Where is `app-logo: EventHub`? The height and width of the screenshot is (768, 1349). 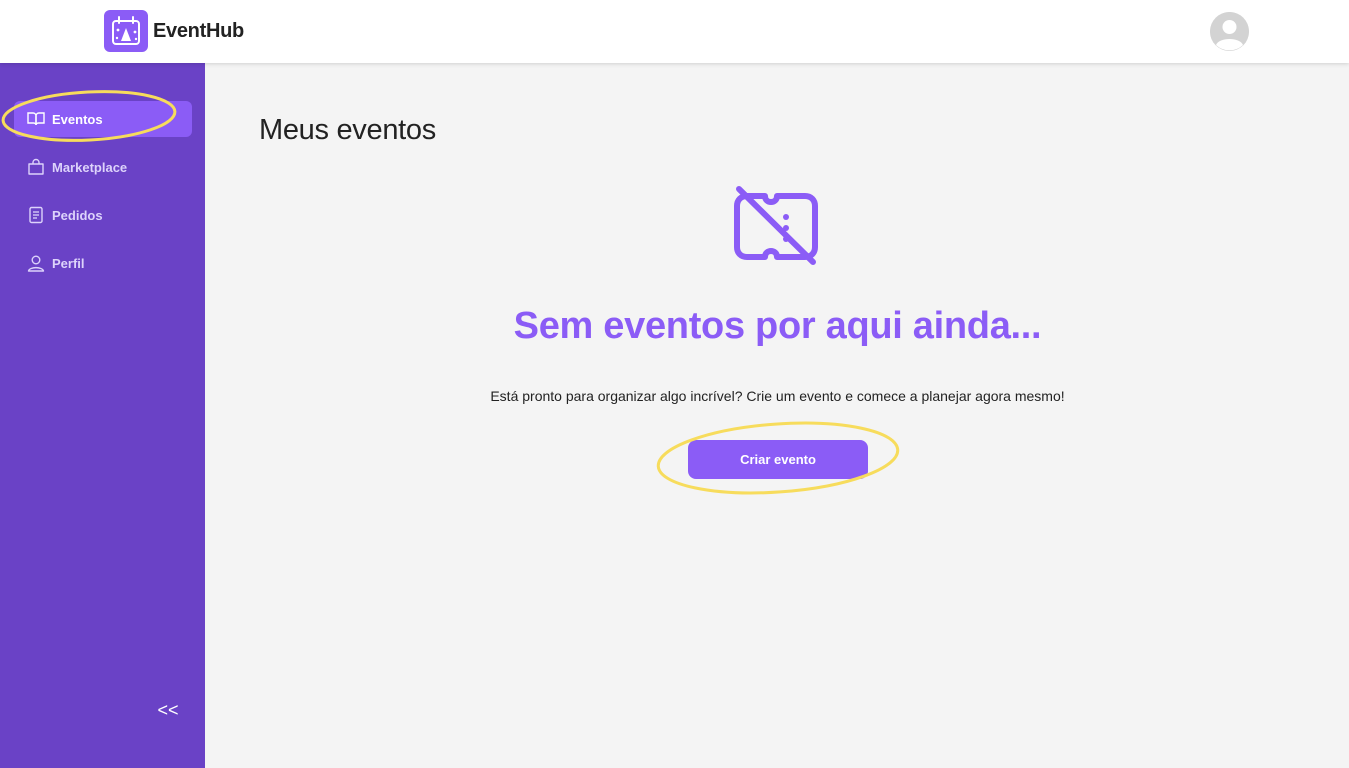 app-logo: EventHub is located at coordinates (174, 31).